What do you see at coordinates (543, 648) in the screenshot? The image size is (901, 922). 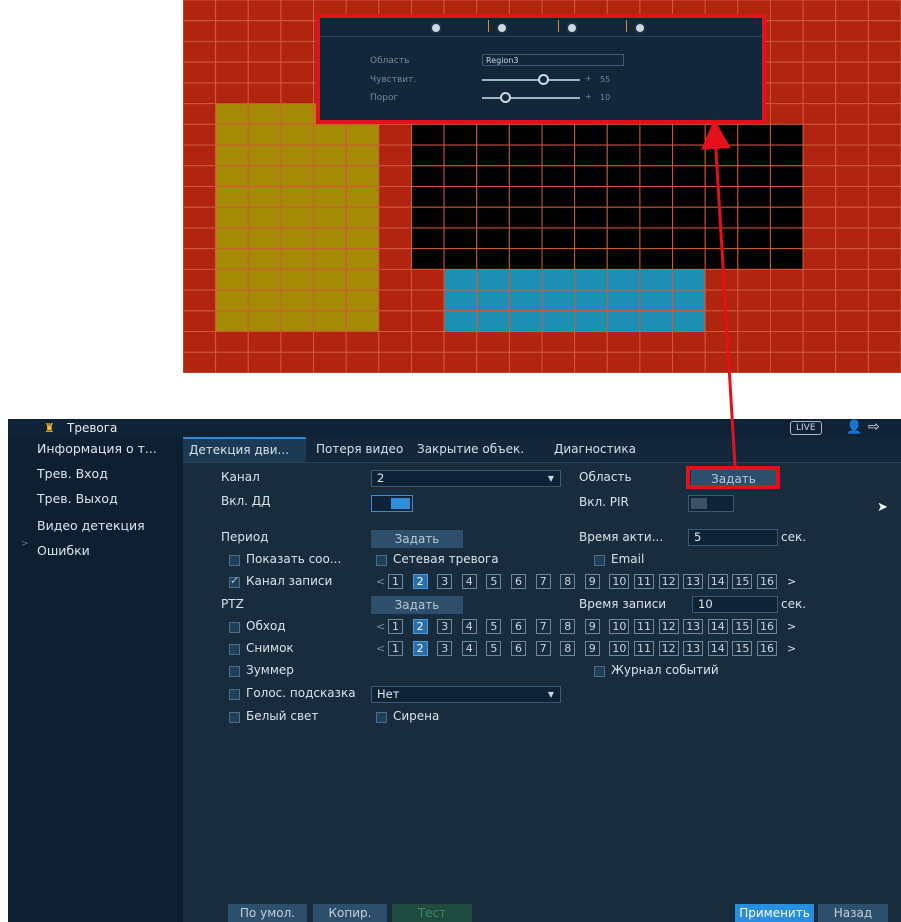 I see `snap-channel-7: 7` at bounding box center [543, 648].